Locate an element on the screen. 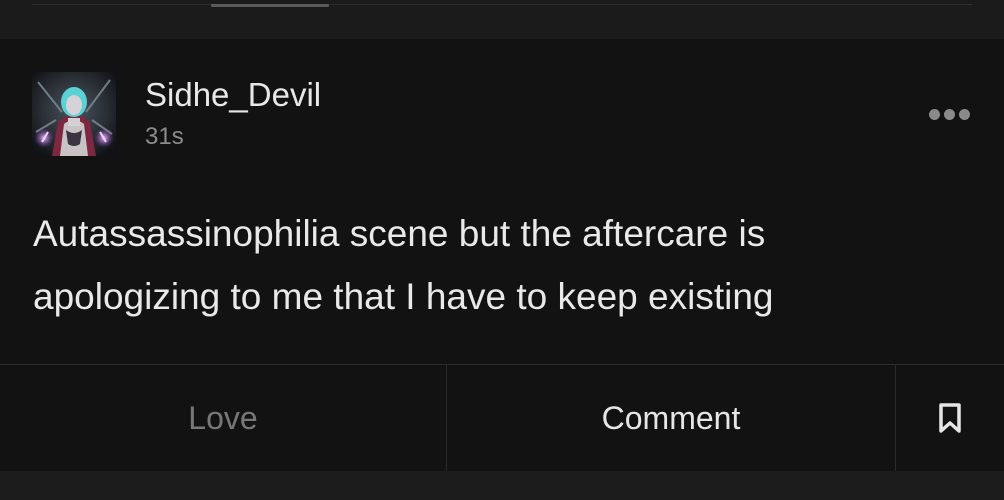 This screenshot has height=500, width=1004. avatar is located at coordinates (74, 114).